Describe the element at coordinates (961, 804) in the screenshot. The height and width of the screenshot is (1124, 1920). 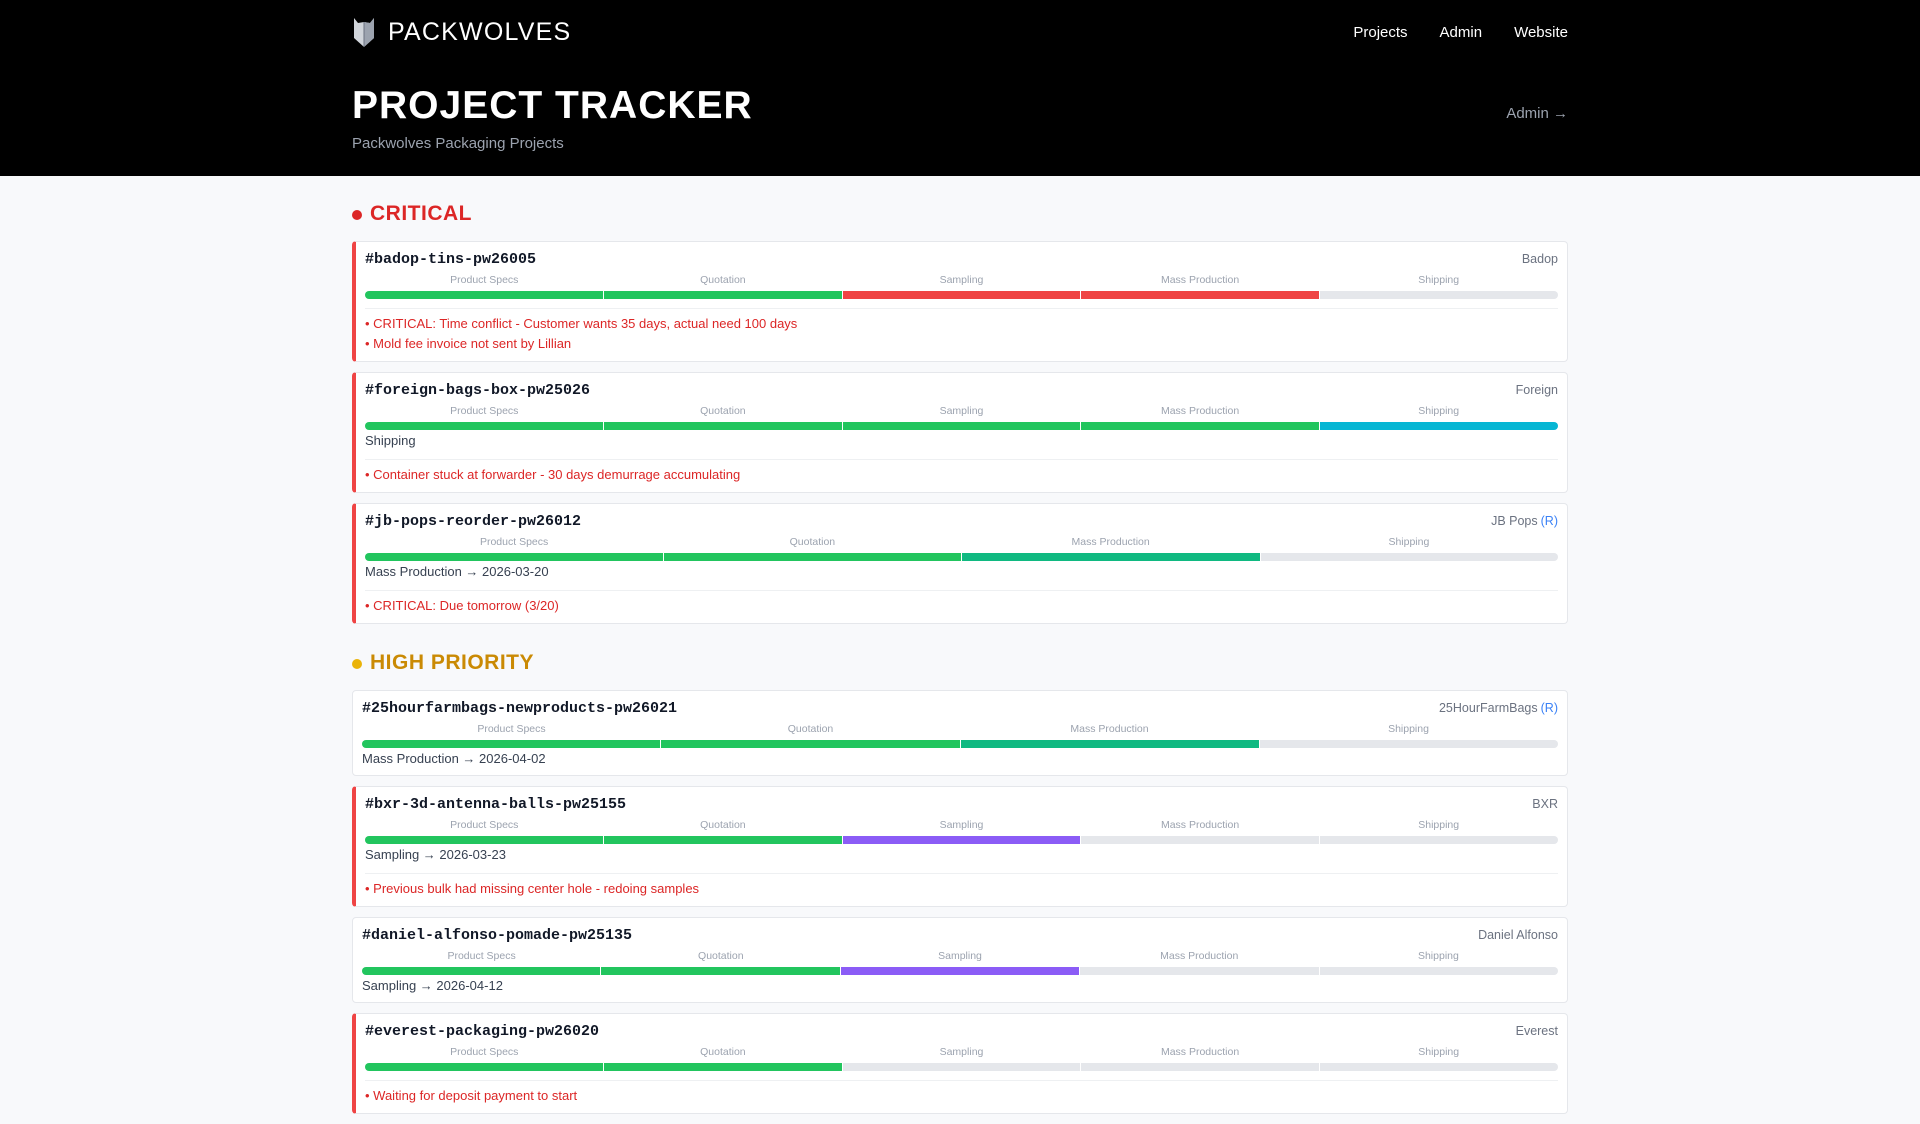
I see `card-header: #bxr-3d-antenna-balls-pw25155 BXR` at that location.